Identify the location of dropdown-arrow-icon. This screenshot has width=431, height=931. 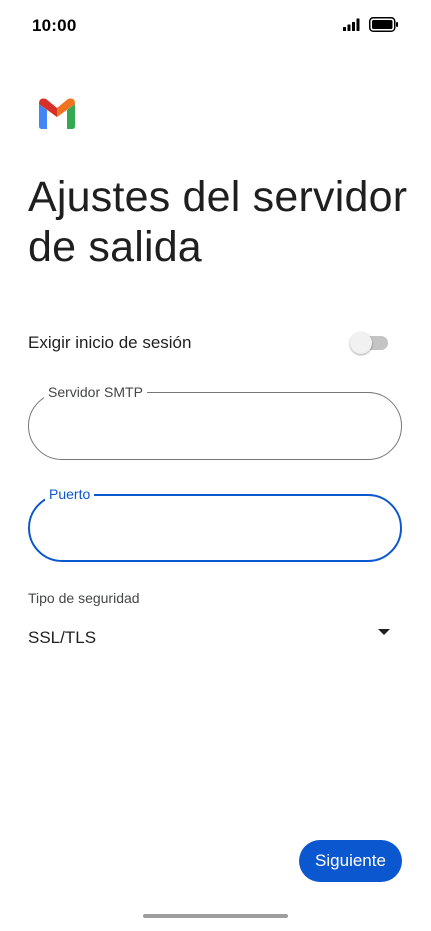
(384, 632).